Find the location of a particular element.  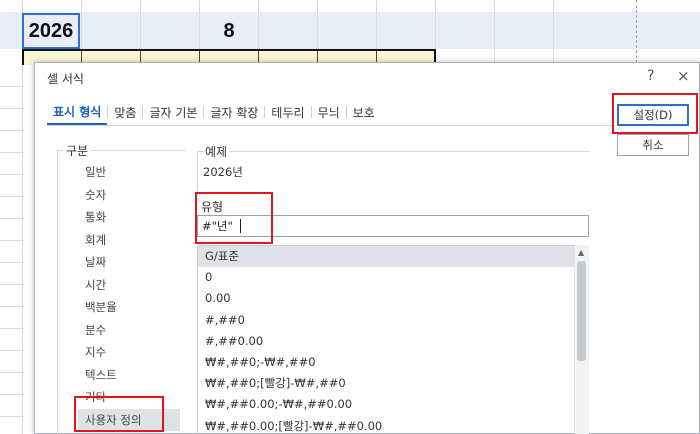

tab-number-format: 표시 형식 is located at coordinates (77, 112).